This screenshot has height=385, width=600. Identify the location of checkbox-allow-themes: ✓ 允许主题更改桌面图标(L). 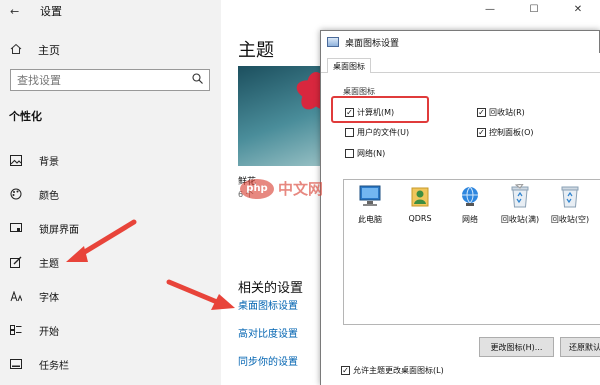
(392, 370).